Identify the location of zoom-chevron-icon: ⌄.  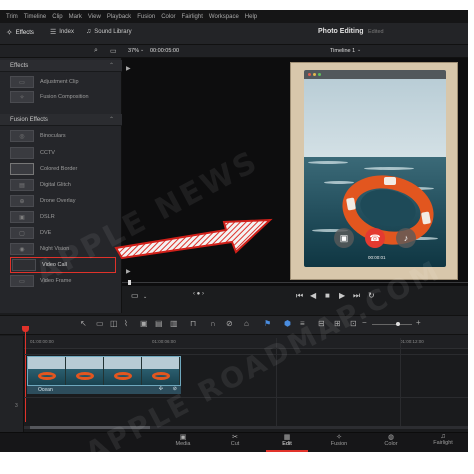
(142, 50).